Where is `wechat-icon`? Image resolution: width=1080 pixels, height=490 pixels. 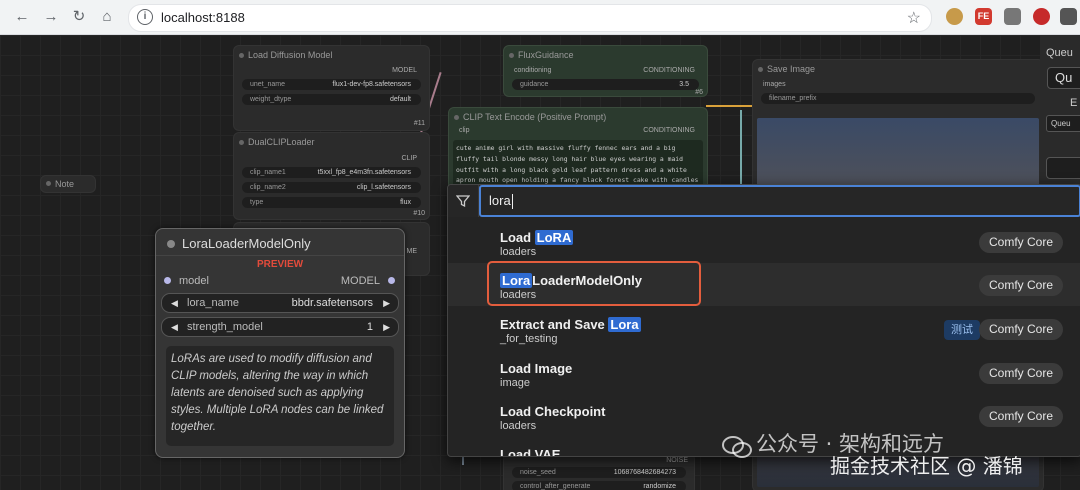
wechat-icon is located at coordinates (737, 446).